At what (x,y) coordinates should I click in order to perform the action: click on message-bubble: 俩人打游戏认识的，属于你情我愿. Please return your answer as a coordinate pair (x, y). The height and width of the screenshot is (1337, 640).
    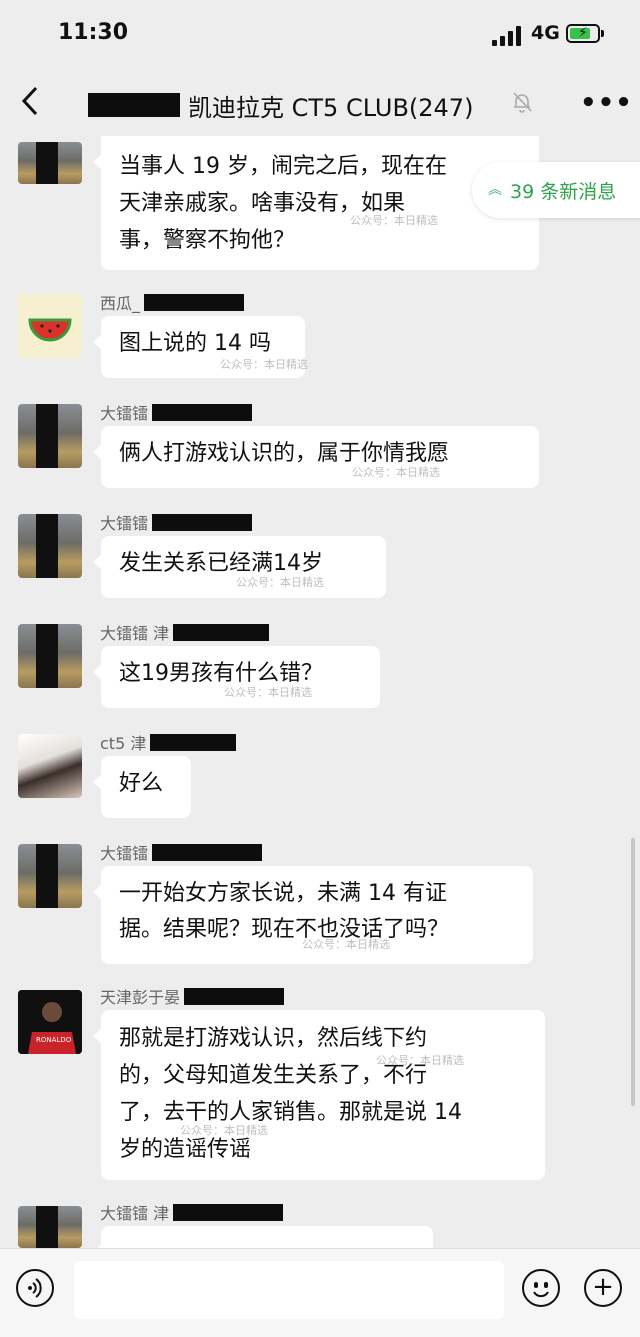
    Looking at the image, I should click on (316, 457).